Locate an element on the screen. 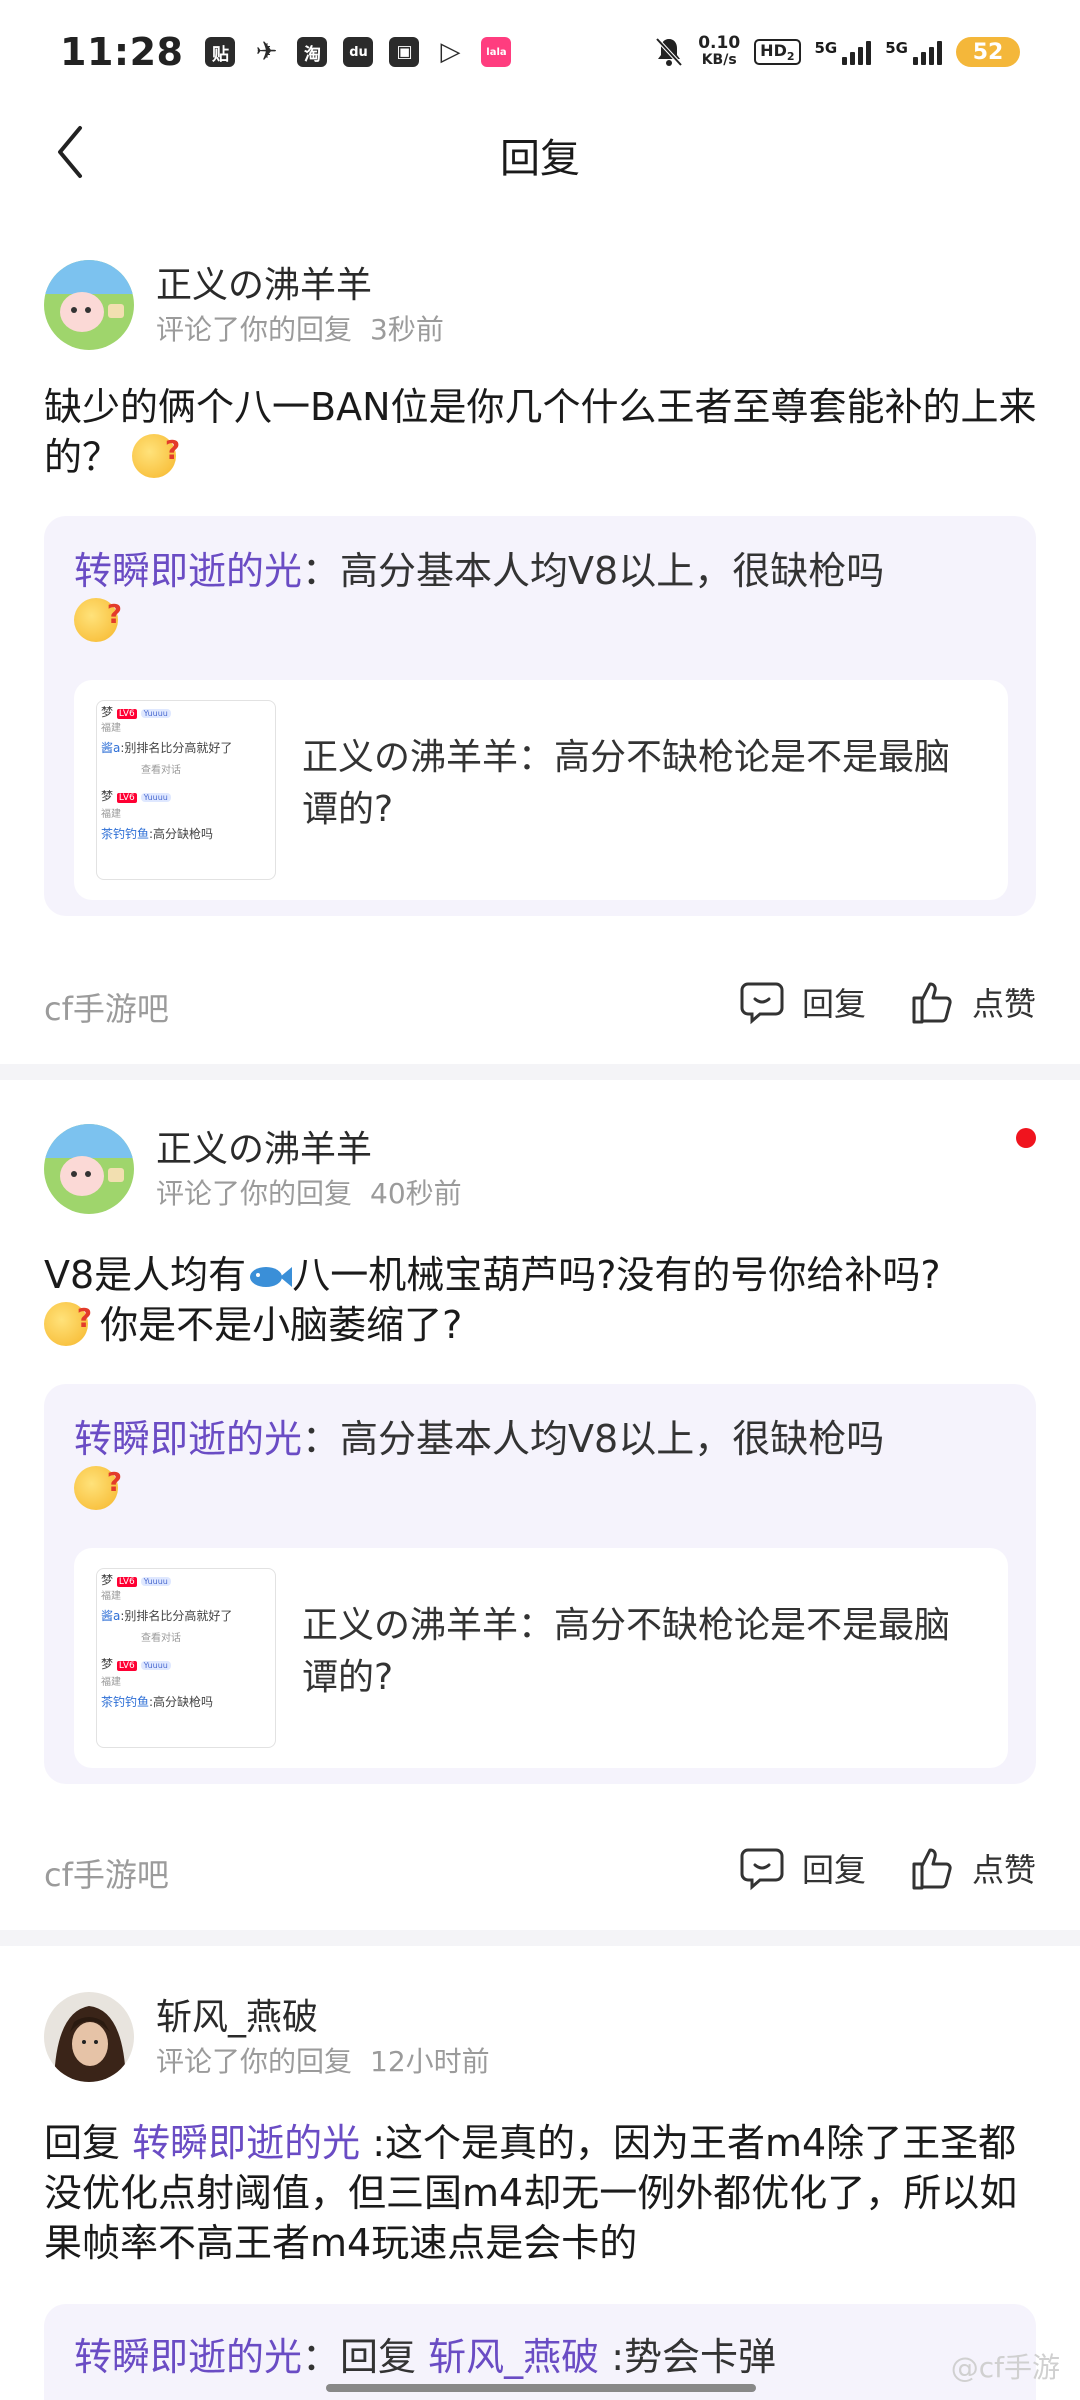 The width and height of the screenshot is (1080, 2400). home-indicator is located at coordinates (541, 2388).